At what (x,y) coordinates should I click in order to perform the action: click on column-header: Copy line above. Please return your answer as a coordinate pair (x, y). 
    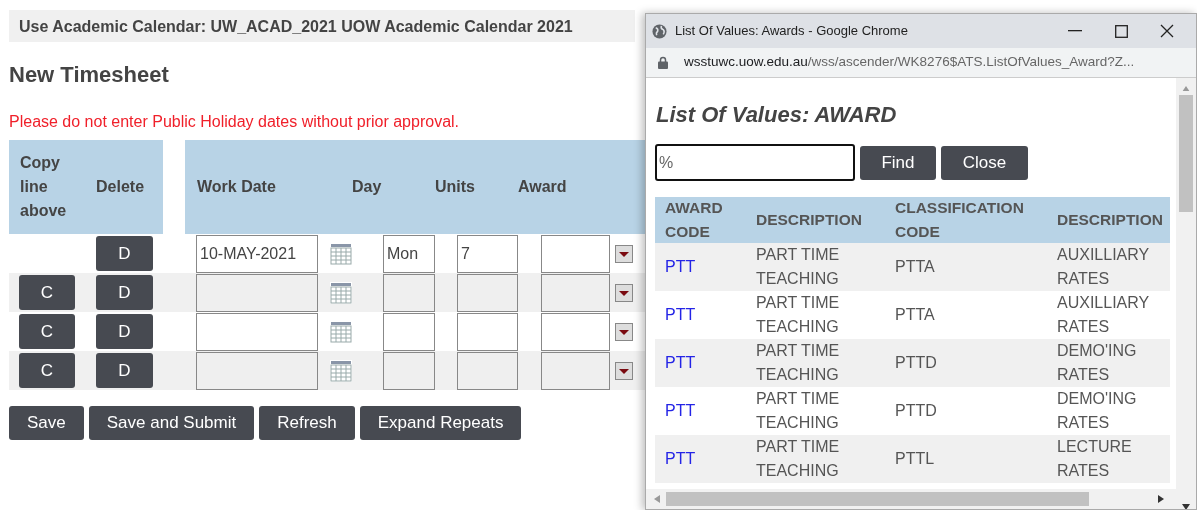
    Looking at the image, I should click on (43, 187).